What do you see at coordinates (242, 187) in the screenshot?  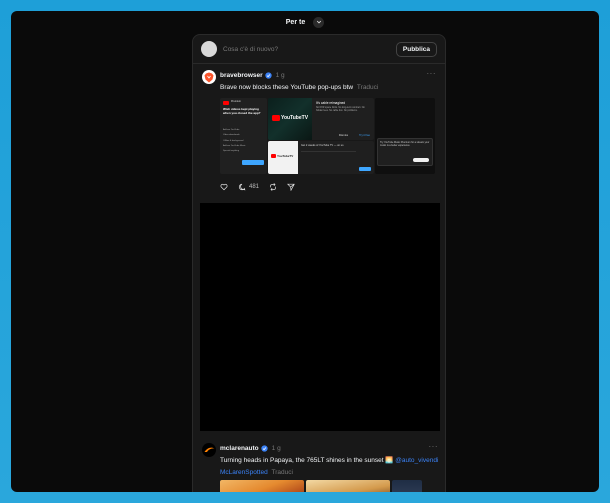 I see `comment-icon` at bounding box center [242, 187].